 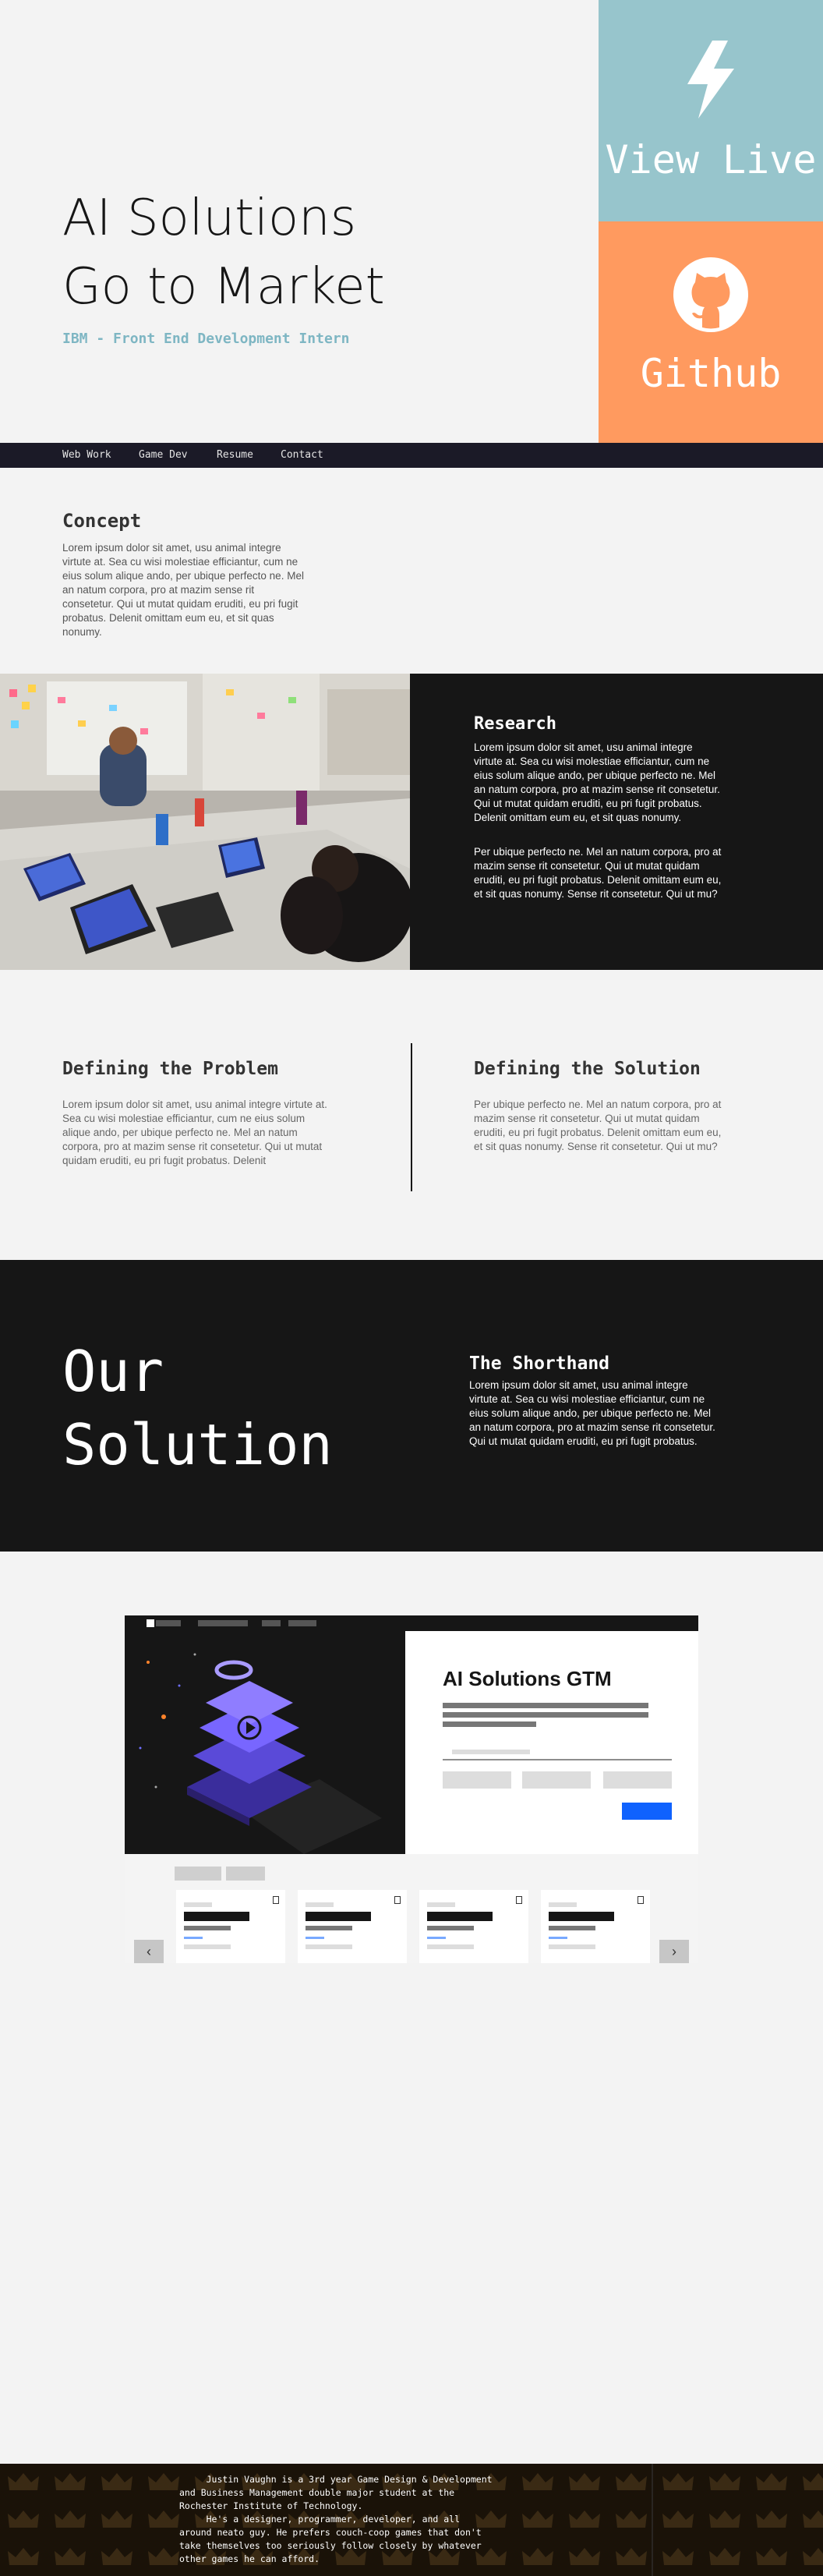 What do you see at coordinates (515, 724) in the screenshot?
I see `research-heading: Research` at bounding box center [515, 724].